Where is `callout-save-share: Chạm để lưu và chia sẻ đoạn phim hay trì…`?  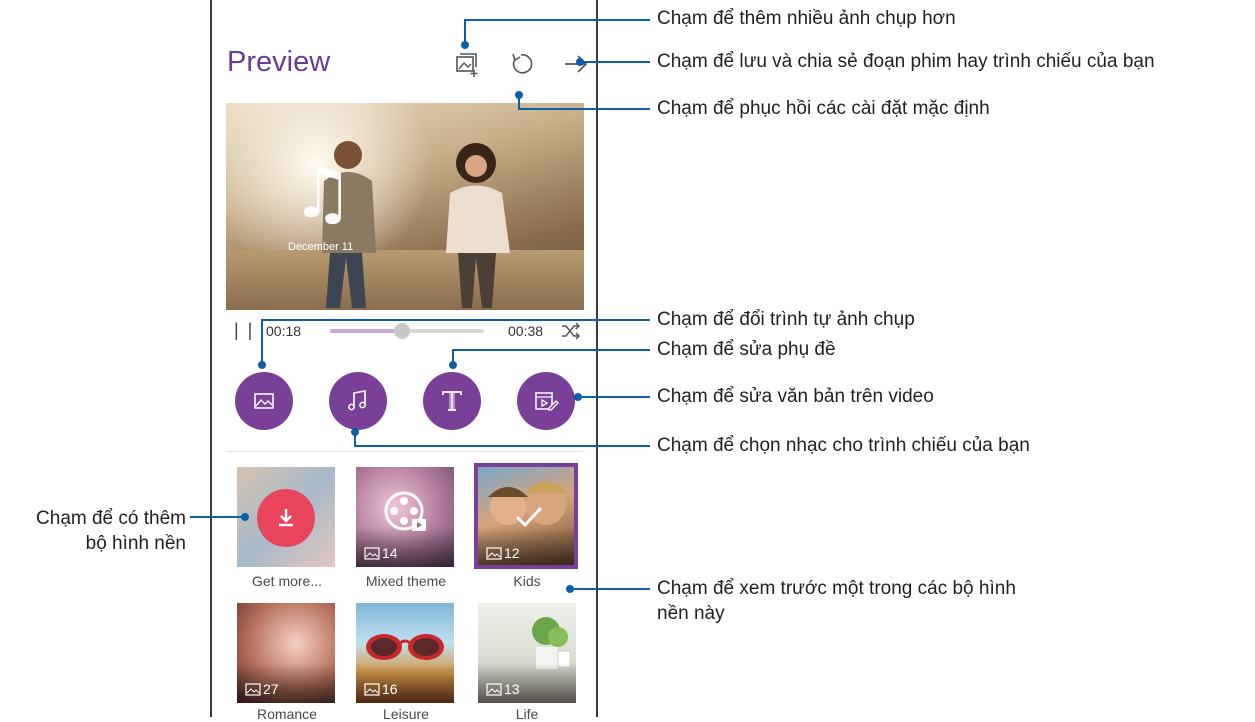
callout-save-share: Chạm để lưu và chia sẻ đoạn phim hay trì… is located at coordinates (906, 61).